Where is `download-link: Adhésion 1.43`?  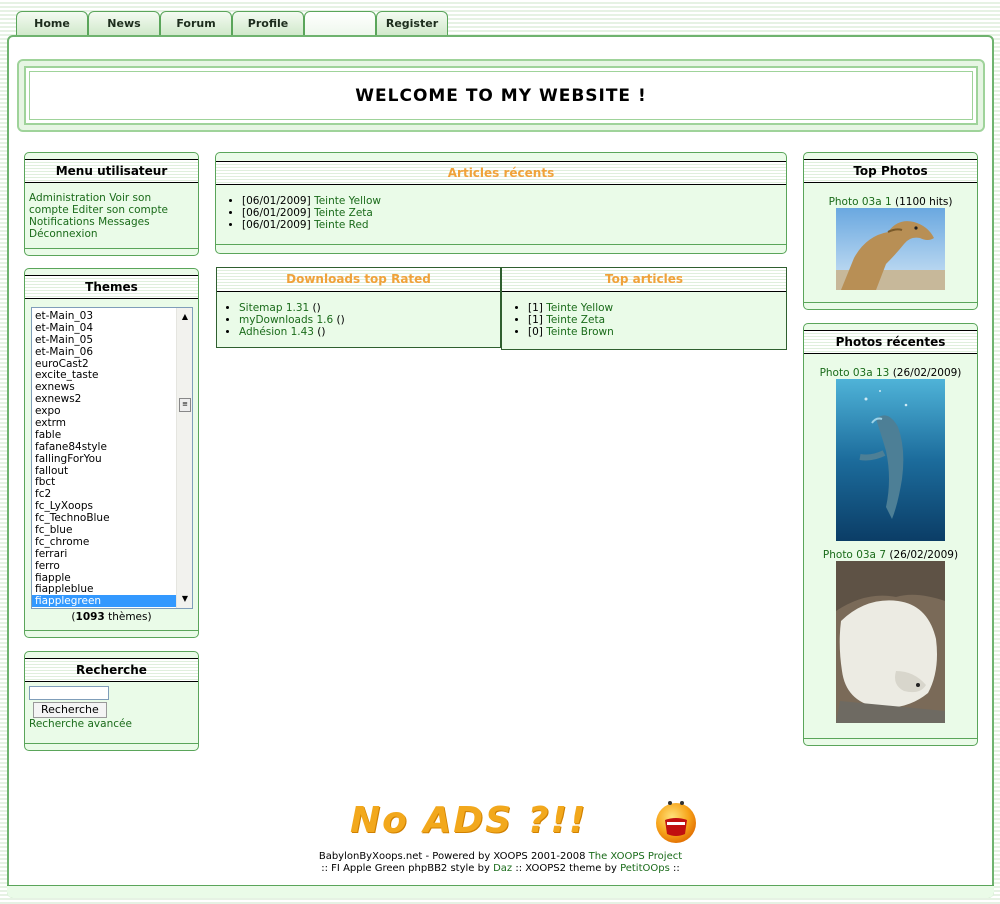 download-link: Adhésion 1.43 is located at coordinates (276, 332).